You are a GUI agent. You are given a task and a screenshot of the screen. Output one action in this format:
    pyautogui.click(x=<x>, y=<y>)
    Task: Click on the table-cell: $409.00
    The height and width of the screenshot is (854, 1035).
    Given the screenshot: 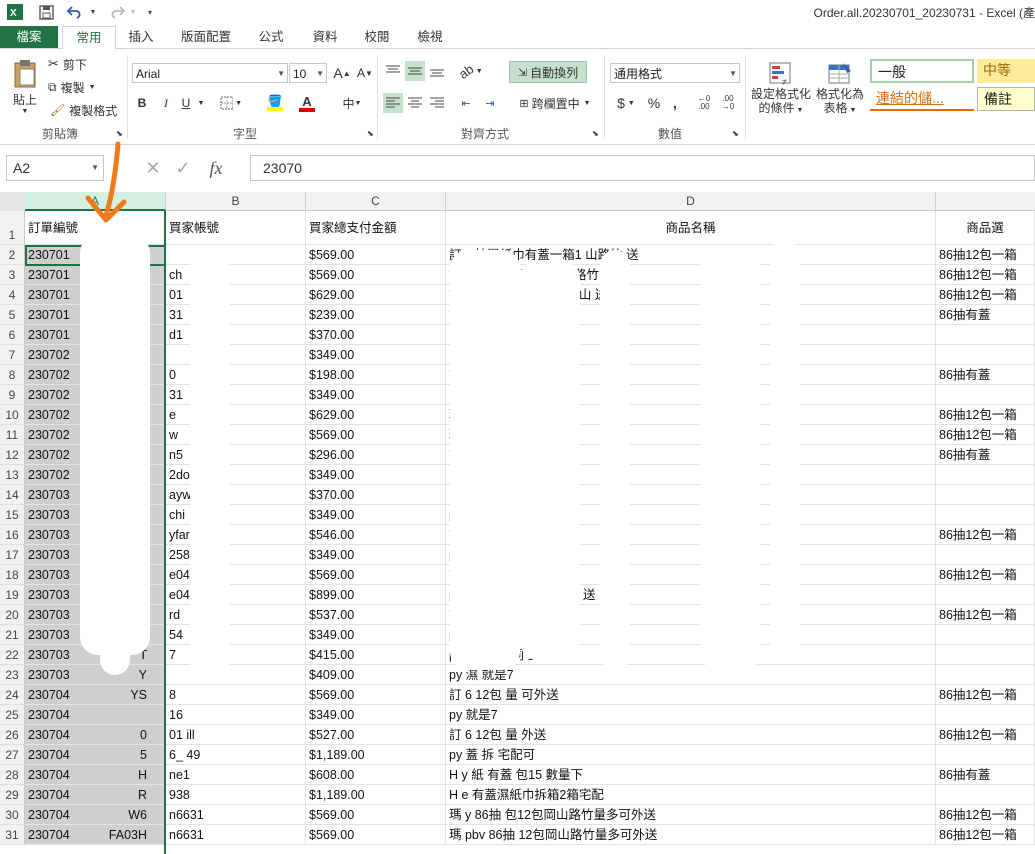 What is the action you would take?
    pyautogui.click(x=376, y=675)
    